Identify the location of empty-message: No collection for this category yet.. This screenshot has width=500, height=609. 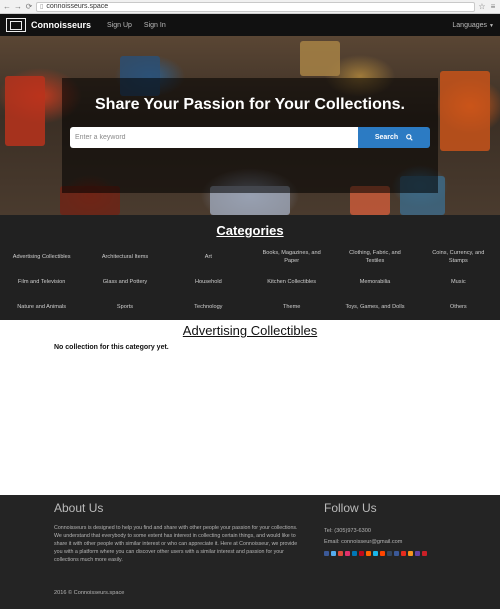
(111, 347).